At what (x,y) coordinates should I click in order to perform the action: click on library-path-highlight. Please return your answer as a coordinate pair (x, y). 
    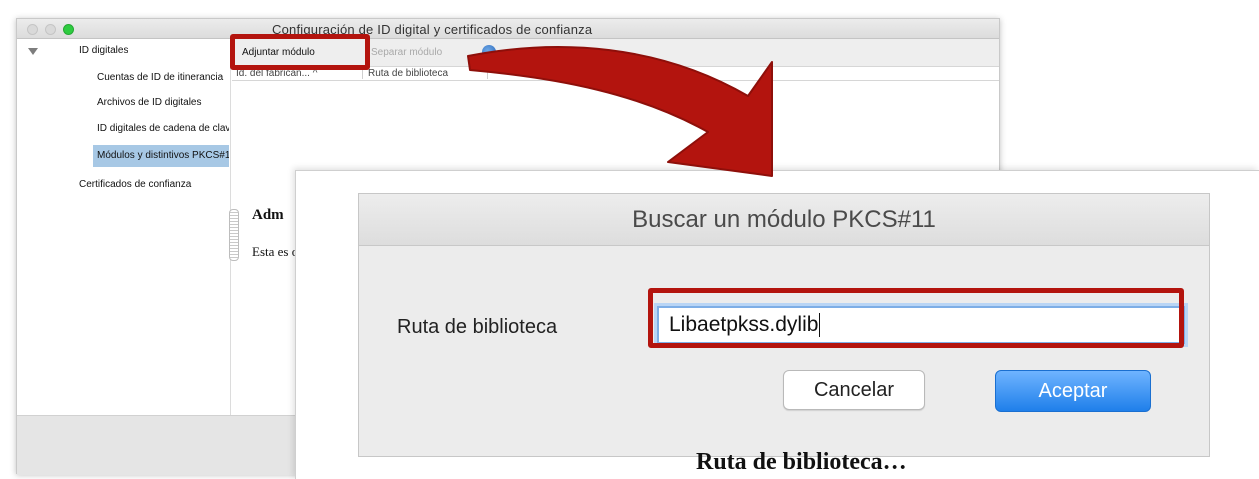
    Looking at the image, I should click on (916, 318).